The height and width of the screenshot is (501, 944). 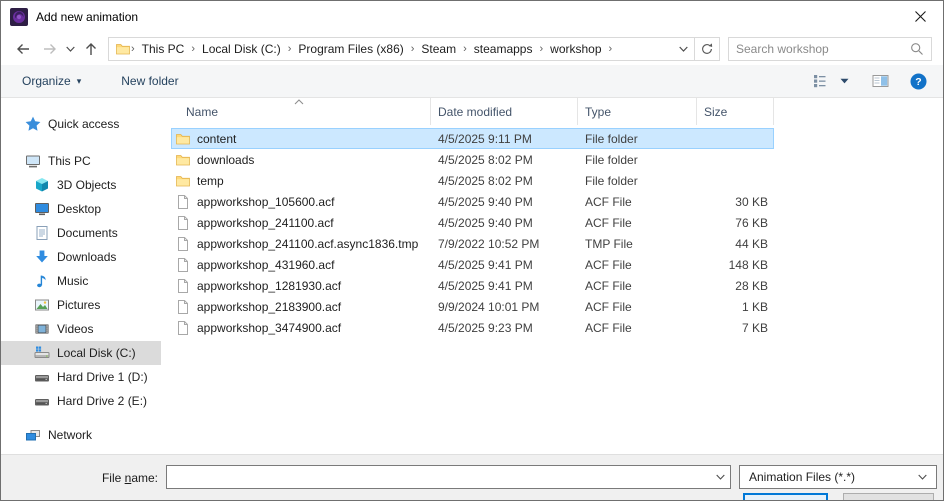 I want to click on sidebar-item-3d-objects: 3D Objects, so click(x=81, y=185).